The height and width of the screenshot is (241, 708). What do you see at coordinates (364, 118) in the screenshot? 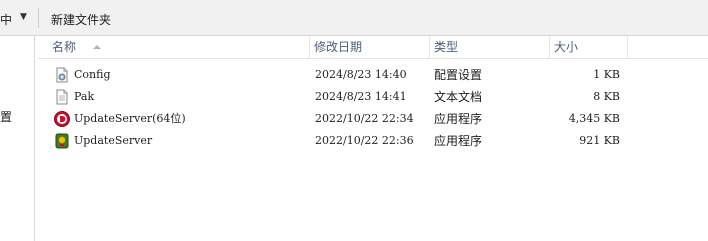
I see `file-date: 2022/10/22 22:34` at bounding box center [364, 118].